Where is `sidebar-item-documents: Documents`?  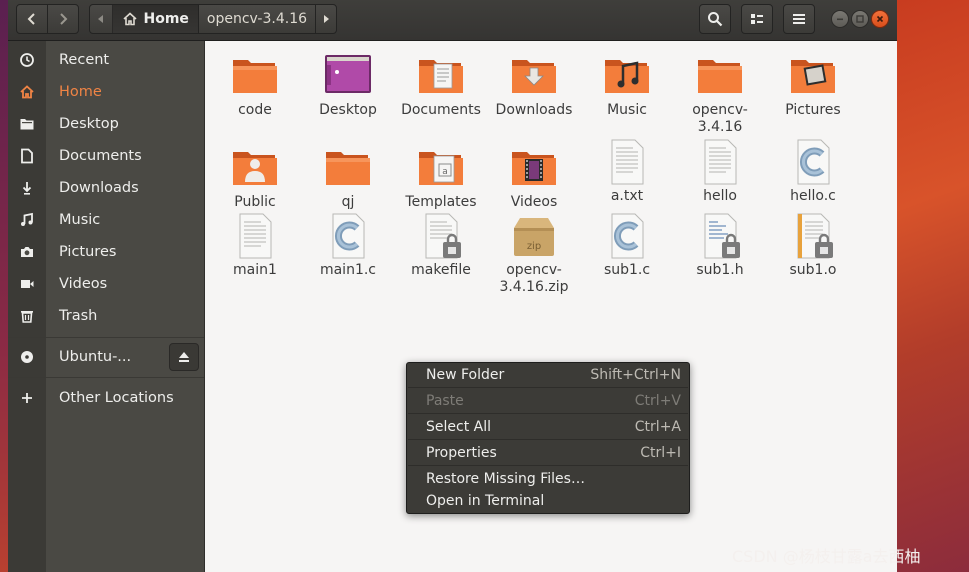 sidebar-item-documents: Documents is located at coordinates (106, 156).